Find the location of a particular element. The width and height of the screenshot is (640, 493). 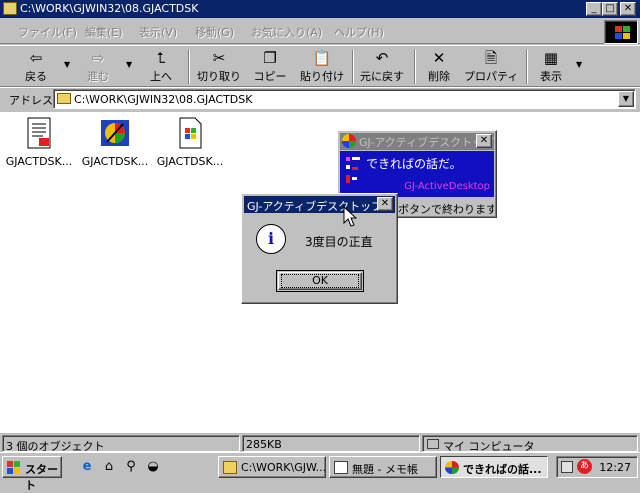

menu-file: ファイル(F) is located at coordinates (47, 32).